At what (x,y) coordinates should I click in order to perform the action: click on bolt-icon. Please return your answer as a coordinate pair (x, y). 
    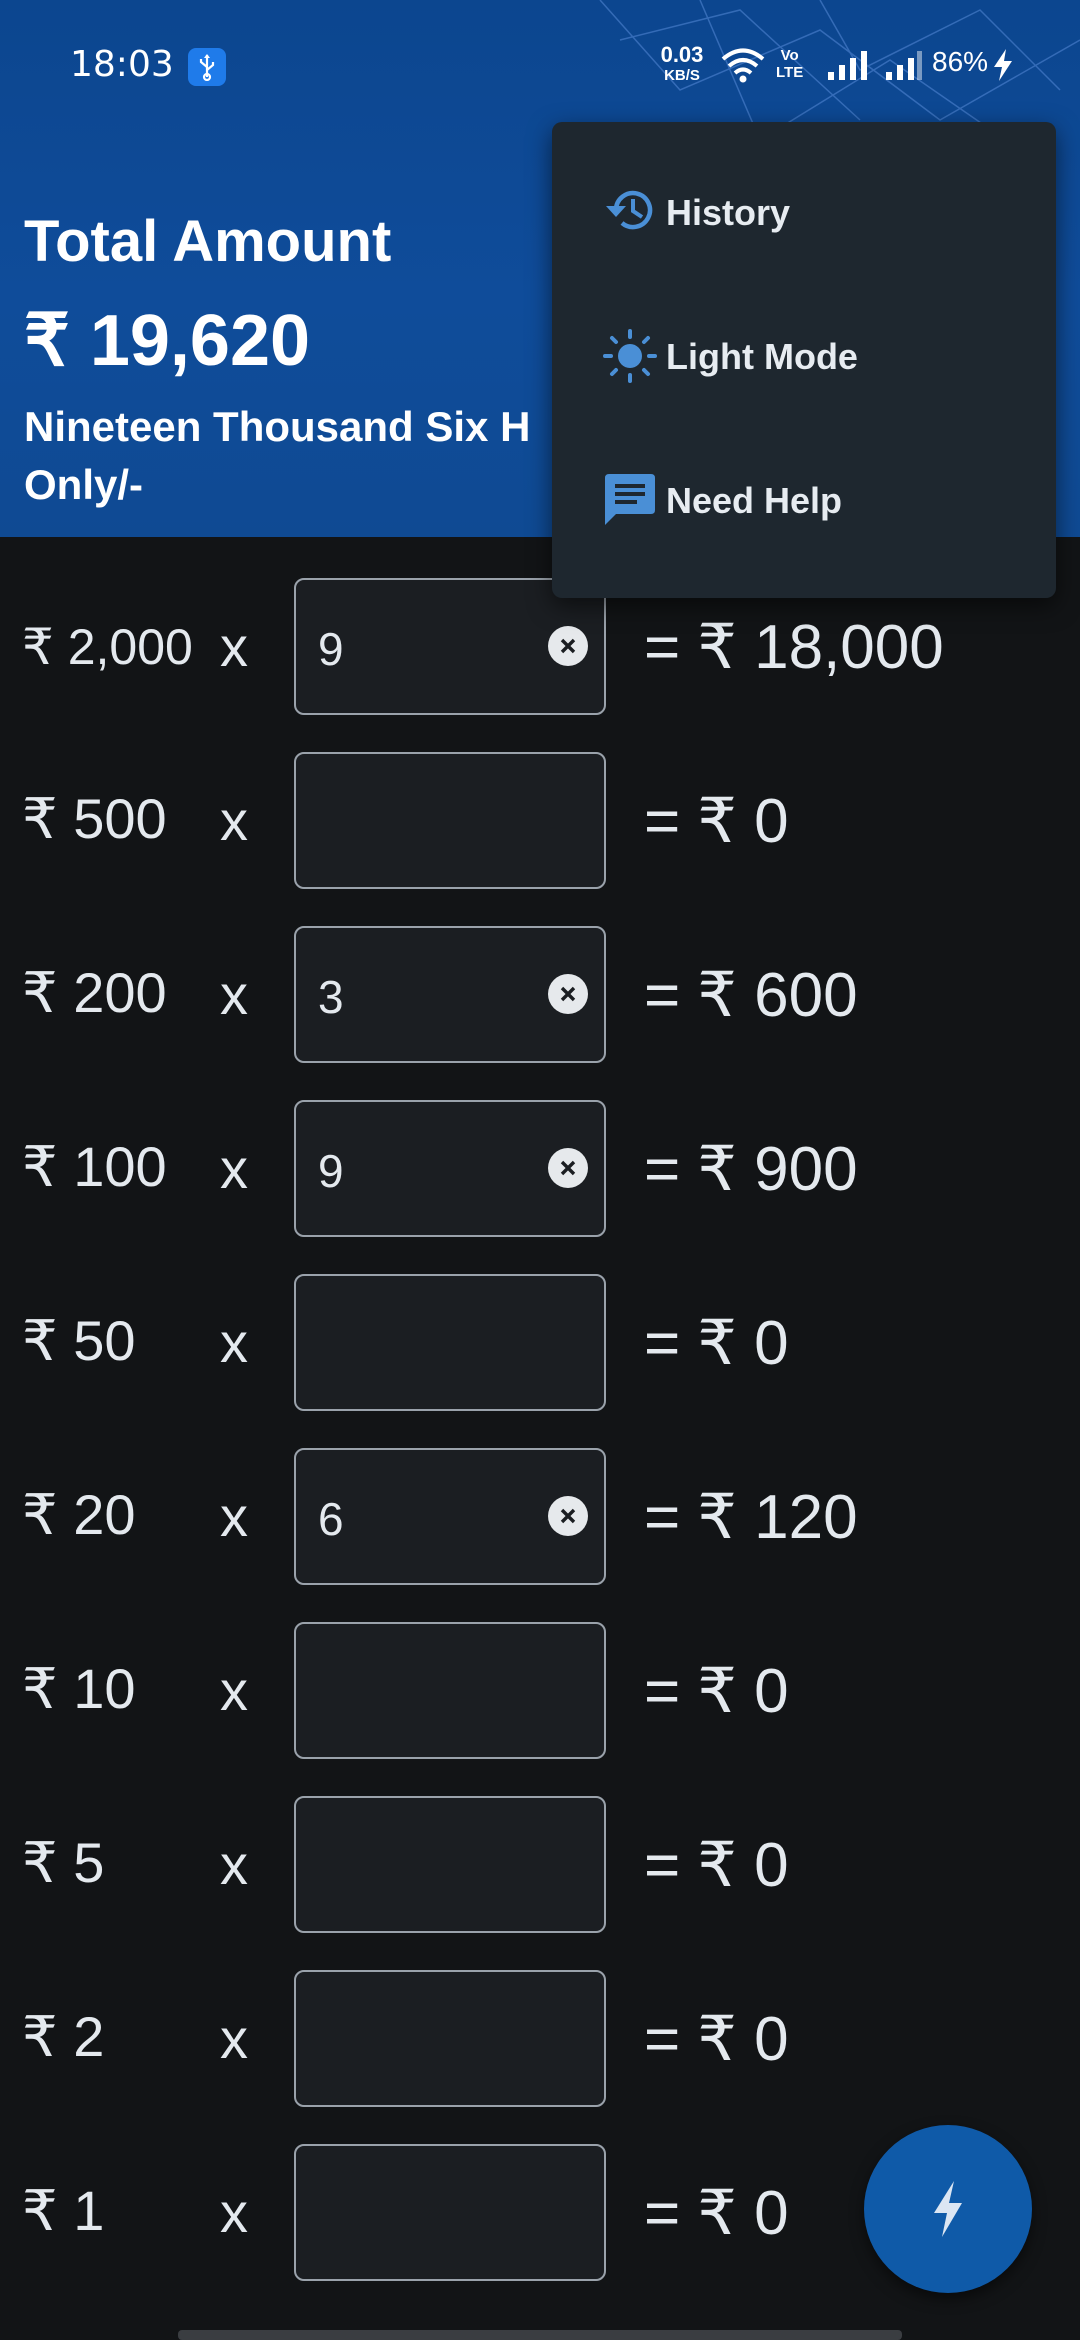
    Looking at the image, I should click on (948, 2209).